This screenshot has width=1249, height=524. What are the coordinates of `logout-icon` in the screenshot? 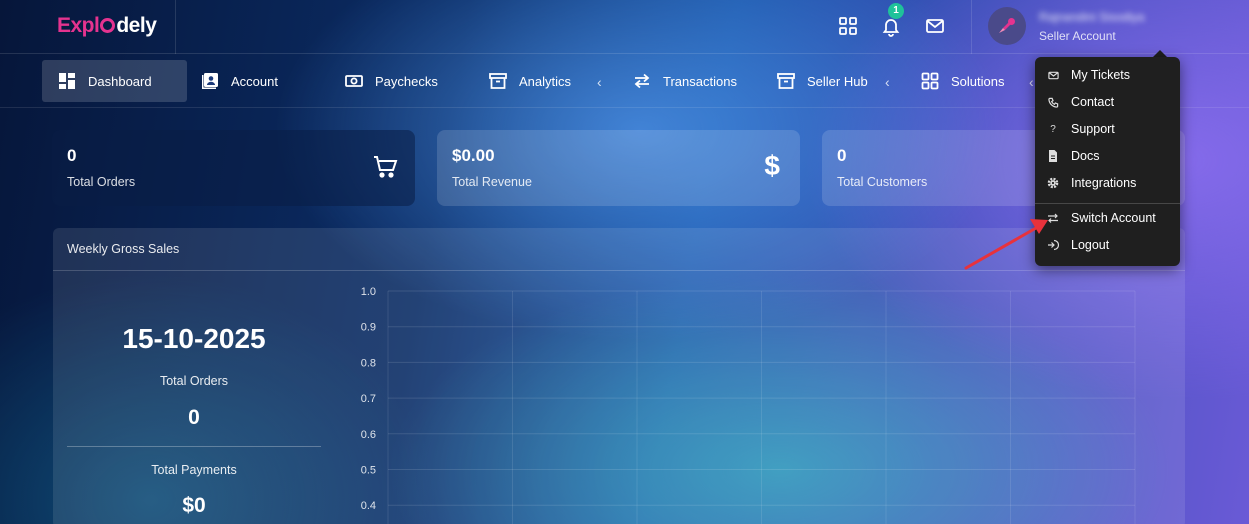 It's located at (1053, 245).